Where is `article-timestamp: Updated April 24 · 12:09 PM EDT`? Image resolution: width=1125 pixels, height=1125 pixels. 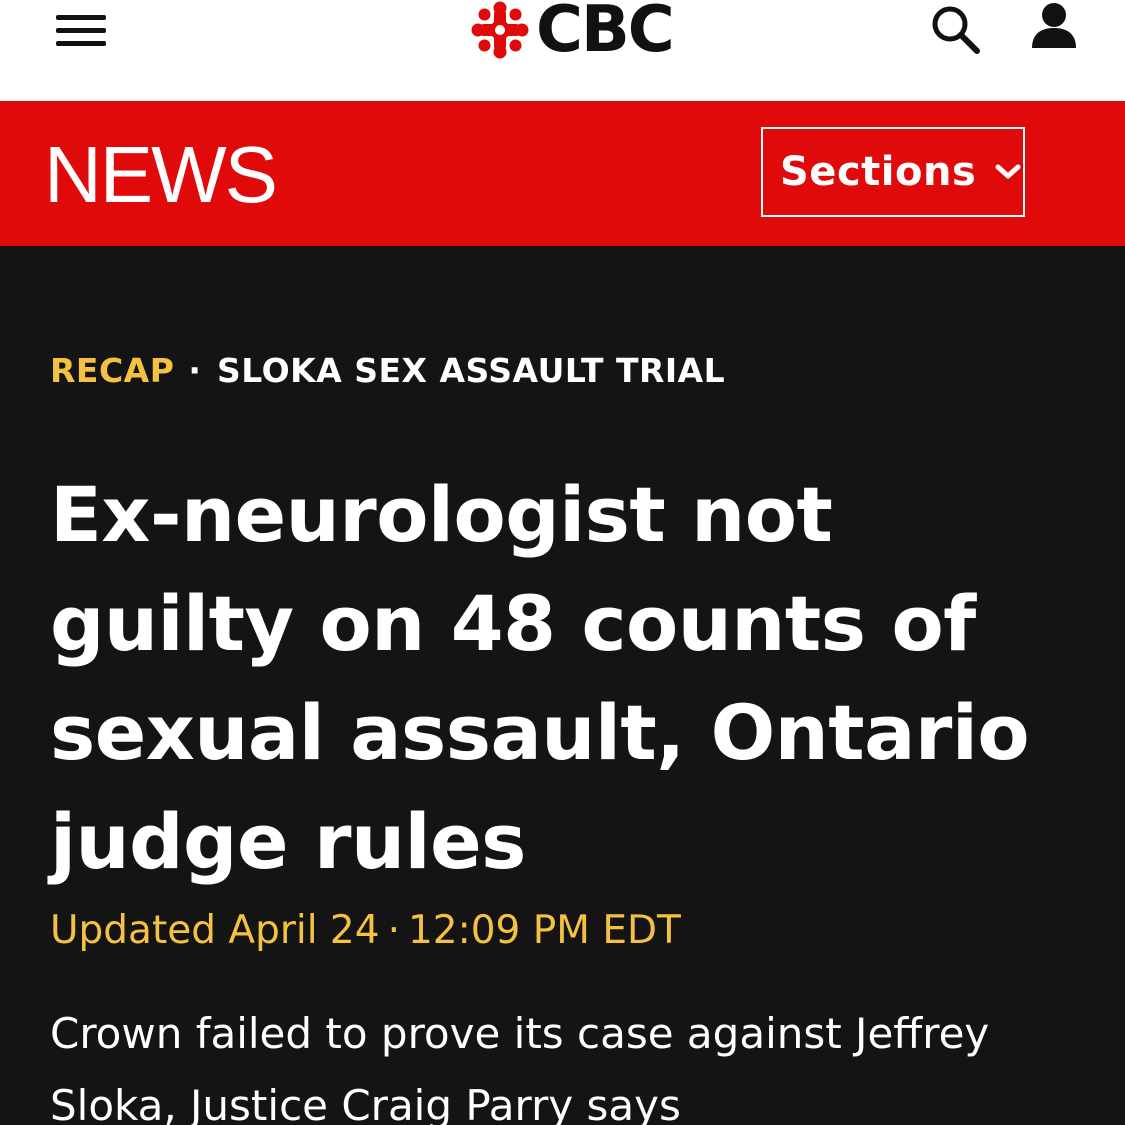
article-timestamp: Updated April 24 · 12:09 PM EDT is located at coordinates (365, 931).